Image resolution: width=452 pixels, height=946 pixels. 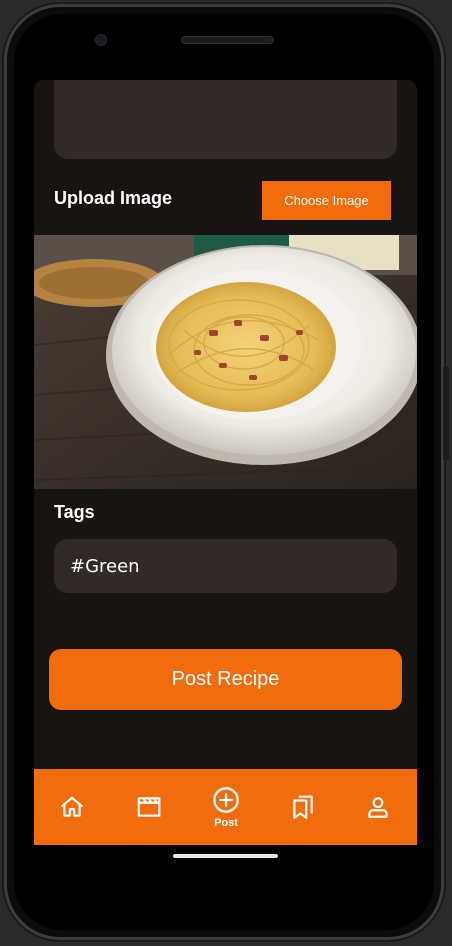 What do you see at coordinates (326, 200) in the screenshot?
I see `choose-image-button: Choose Image` at bounding box center [326, 200].